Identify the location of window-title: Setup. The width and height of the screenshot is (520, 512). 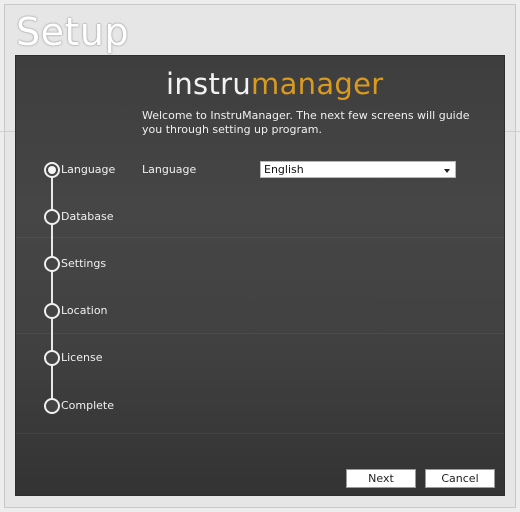
(73, 32).